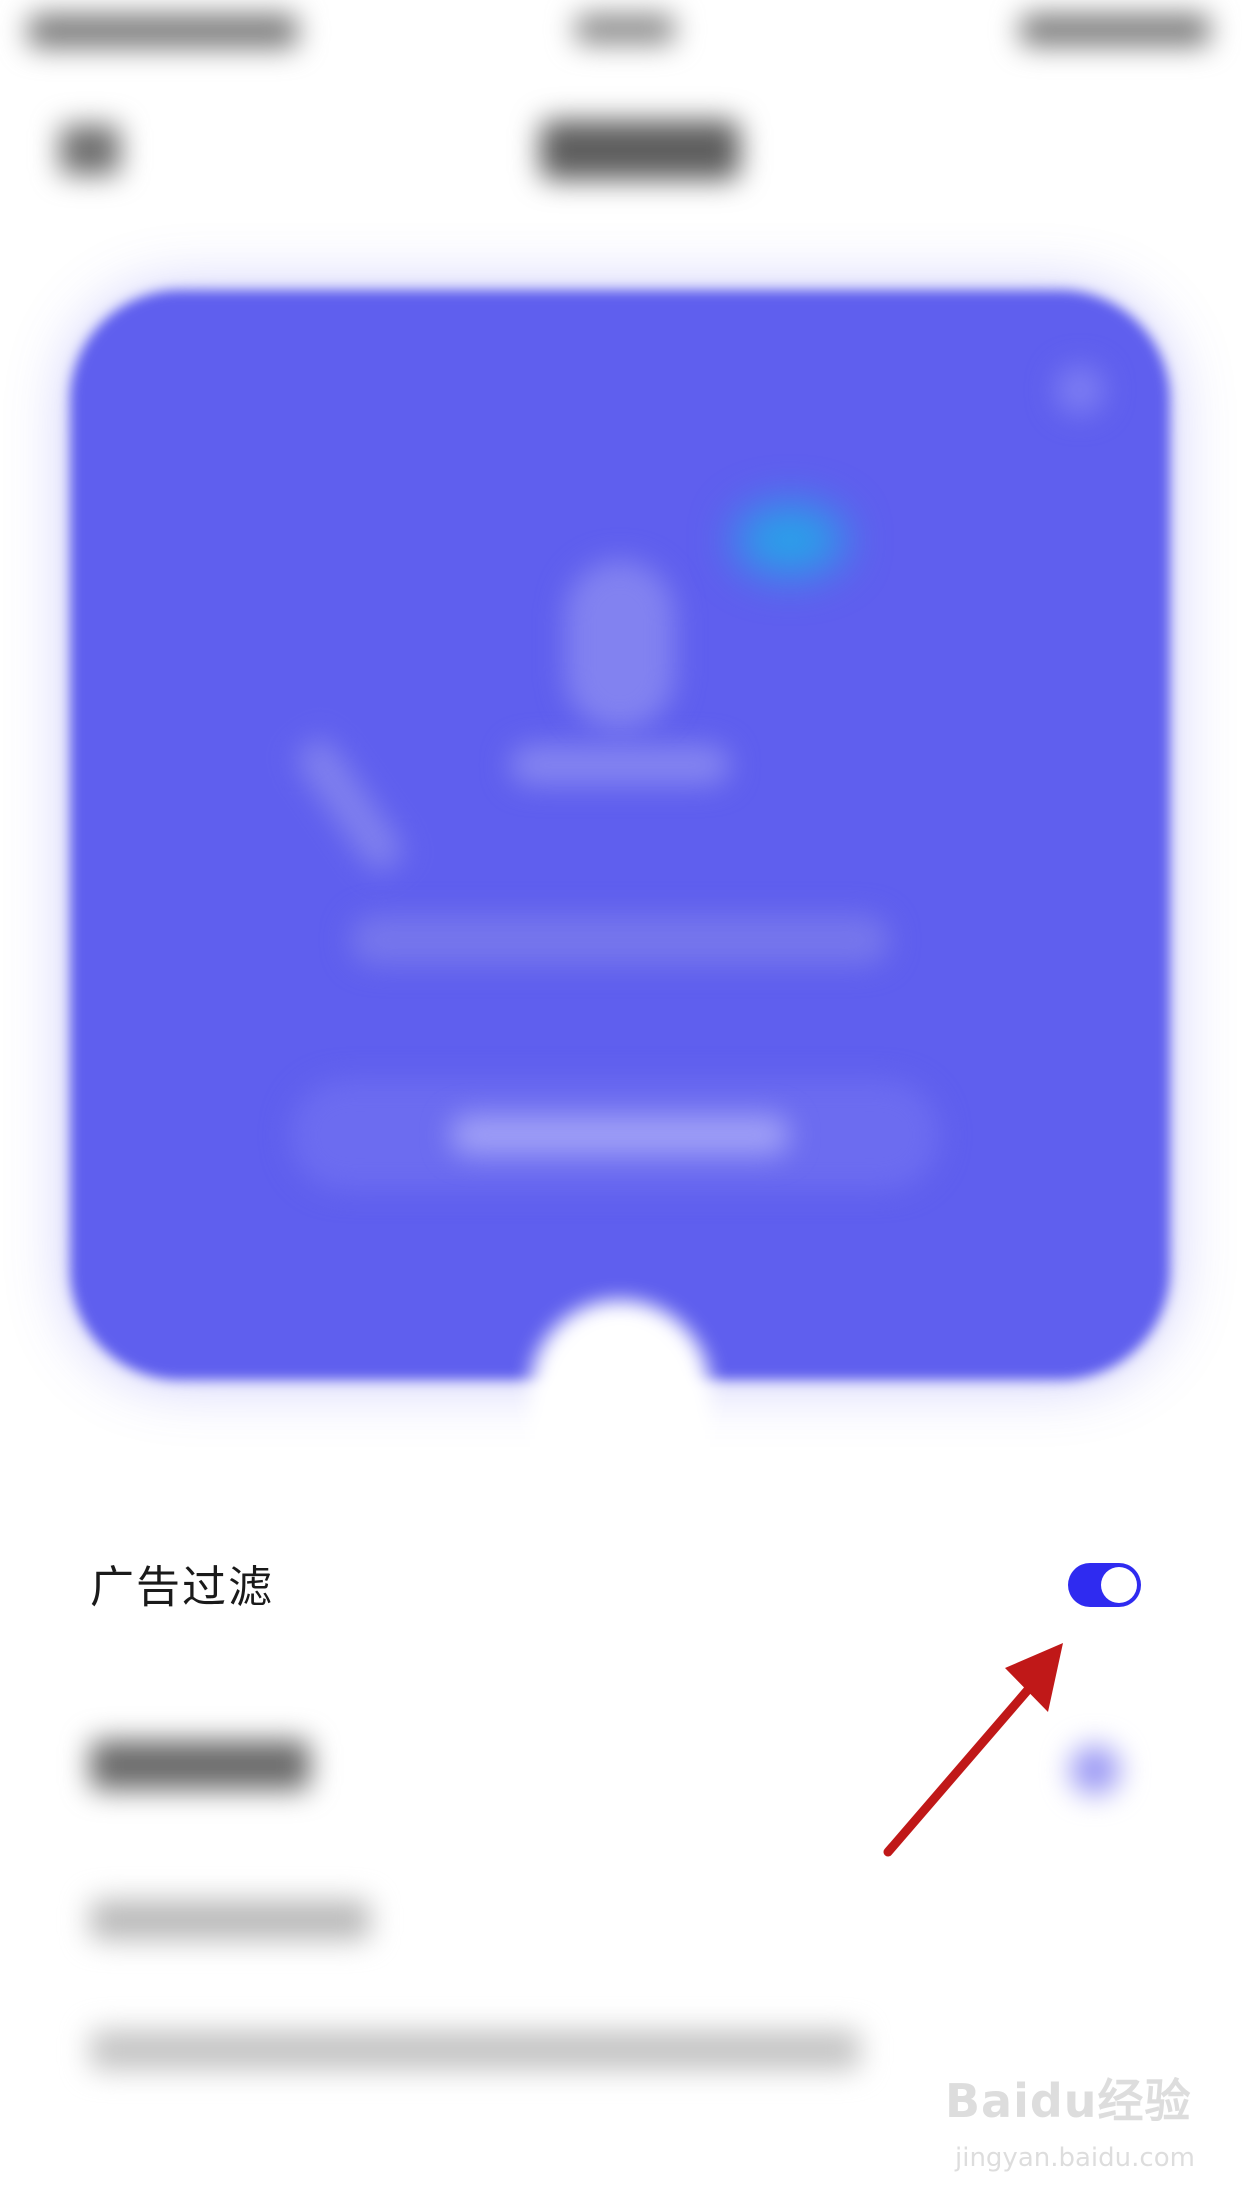  I want to click on watermark: Baidu经验 jingyan.baidu.com, so click(1080, 2125).